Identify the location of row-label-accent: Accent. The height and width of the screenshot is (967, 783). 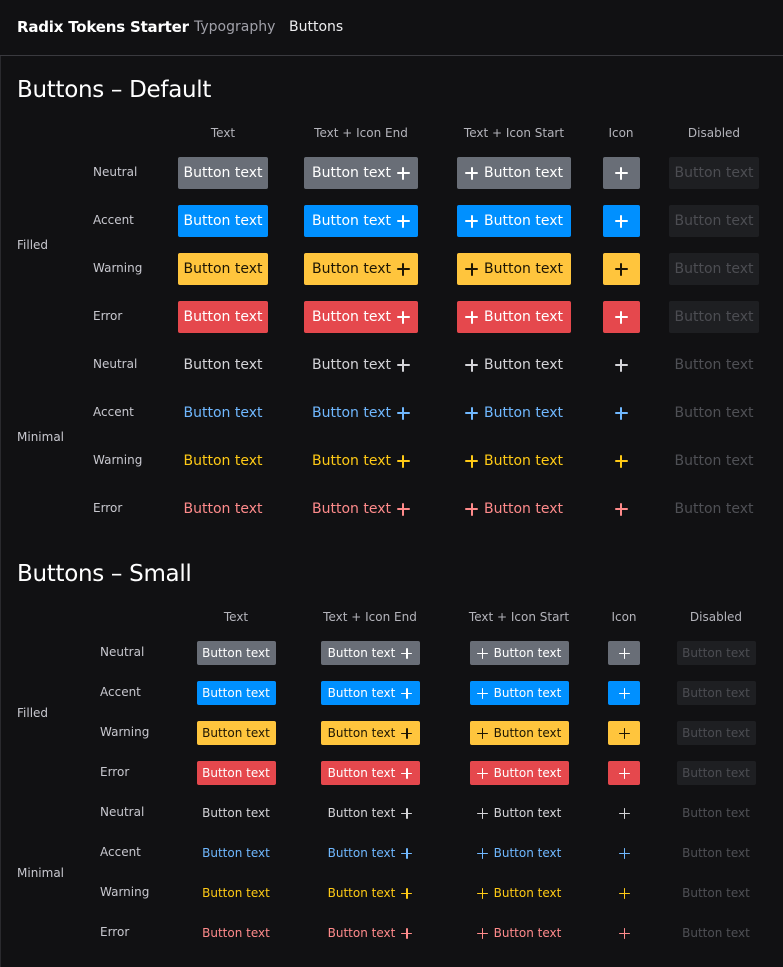
(120, 852).